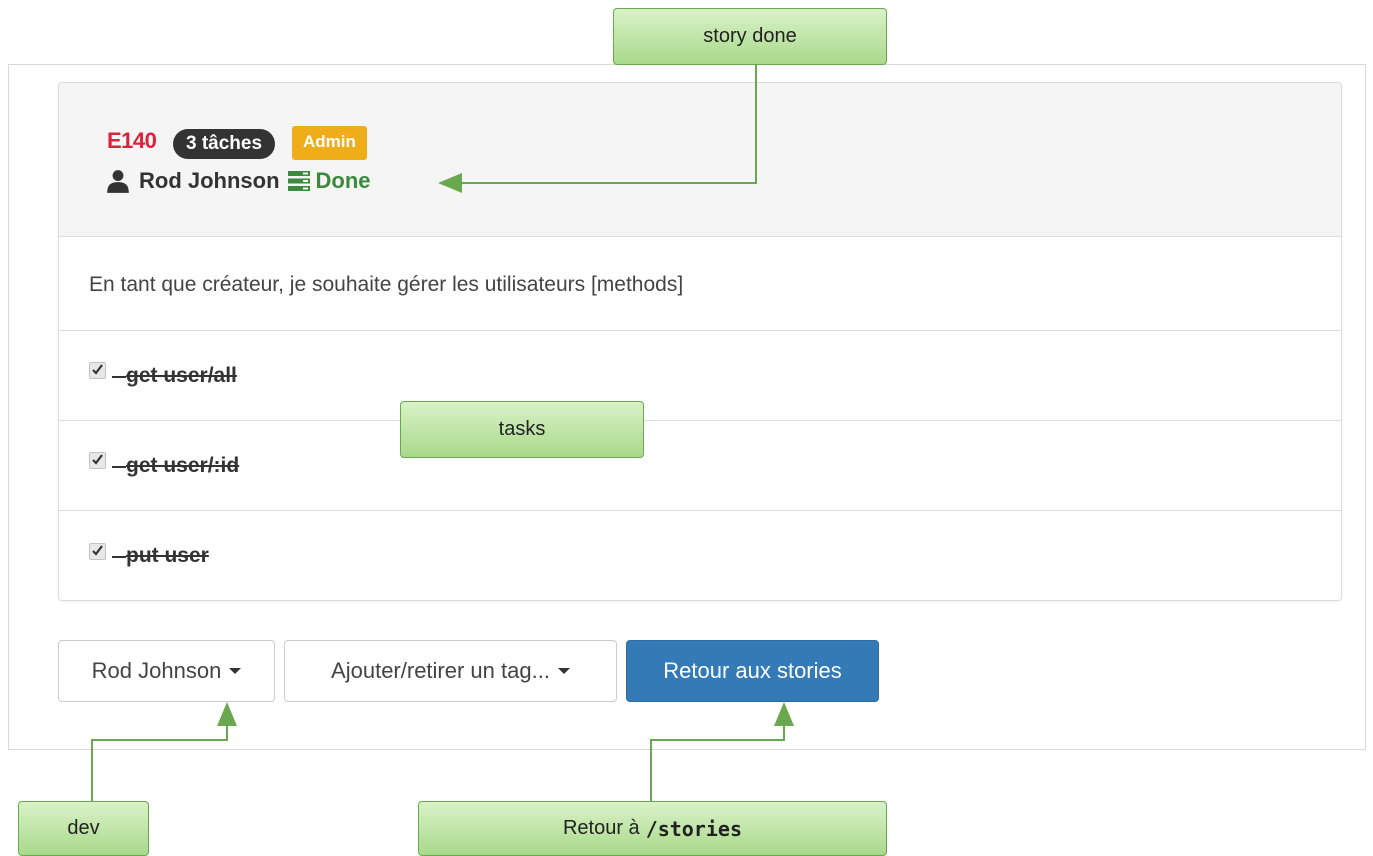 The height and width of the screenshot is (856, 1373). I want to click on callout-tasks: tasks, so click(522, 429).